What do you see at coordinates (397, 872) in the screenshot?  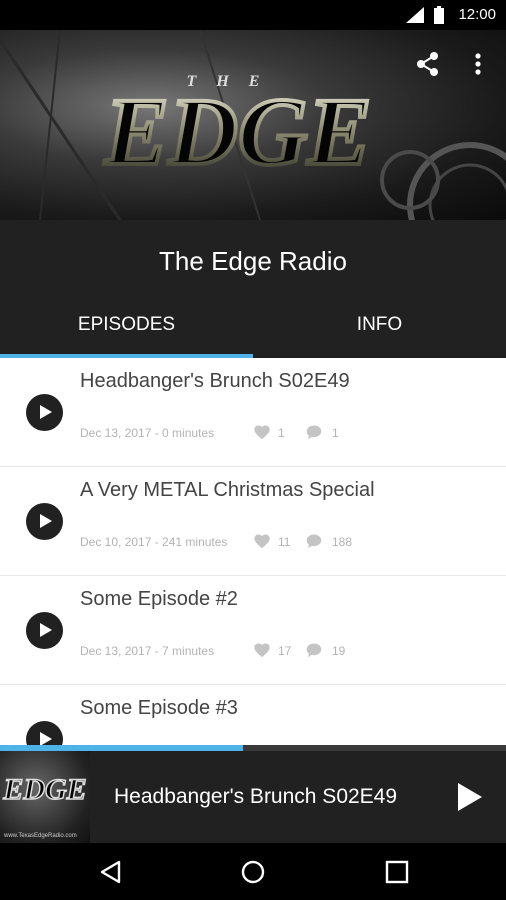 I see `recents-icon` at bounding box center [397, 872].